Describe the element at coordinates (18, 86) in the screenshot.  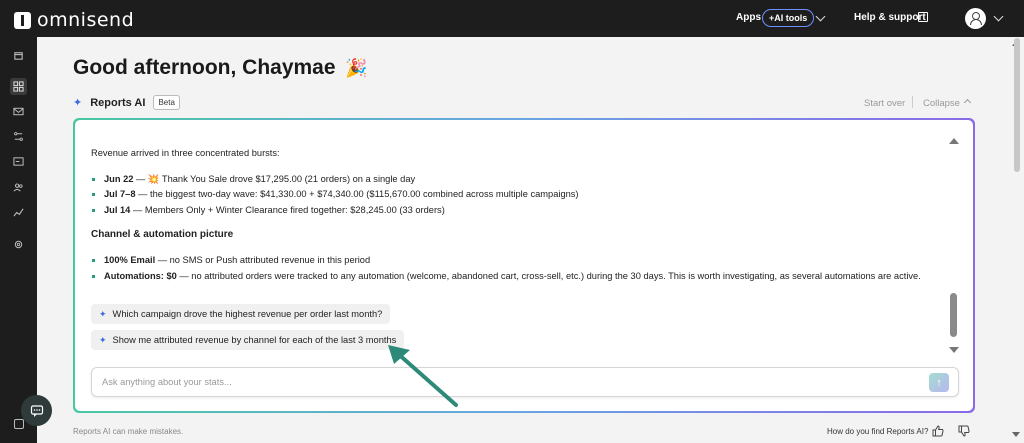
I see `dashboard-icon` at that location.